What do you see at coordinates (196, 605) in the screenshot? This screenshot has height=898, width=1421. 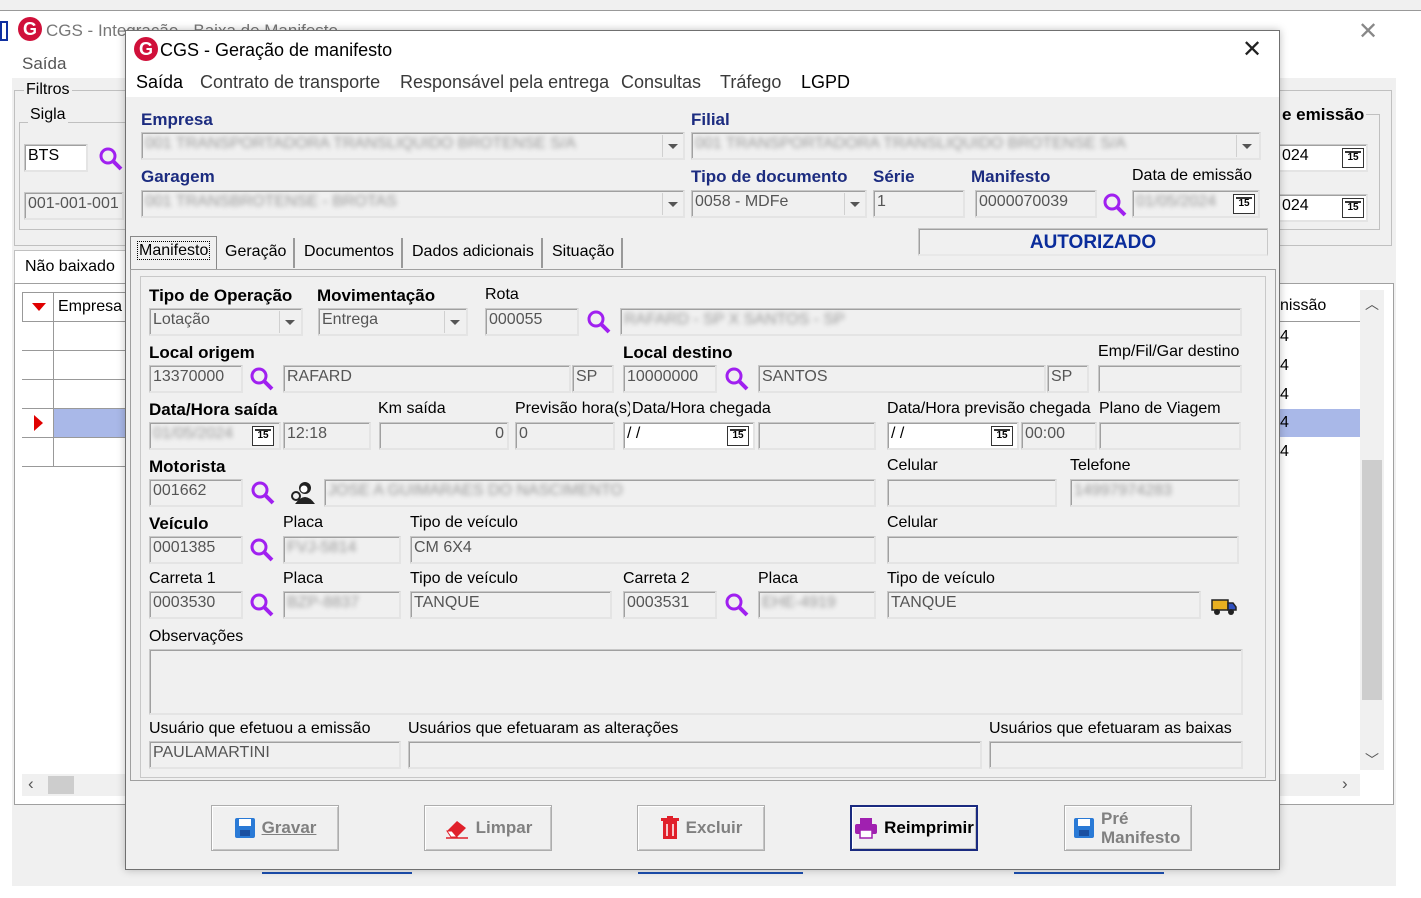 I see `carreta1-code-field: 0003530` at bounding box center [196, 605].